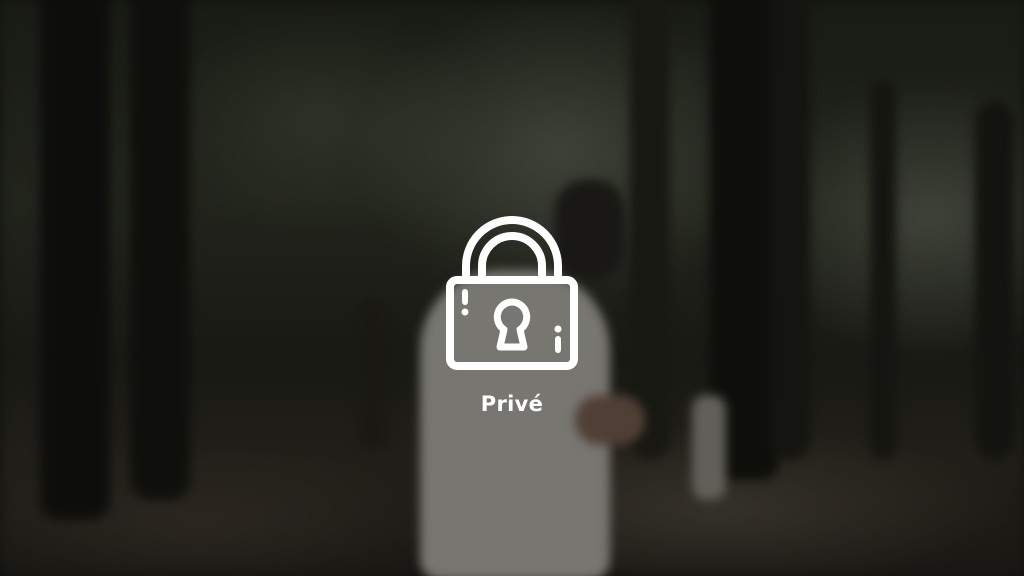  I want to click on padlock-icon, so click(512, 293).